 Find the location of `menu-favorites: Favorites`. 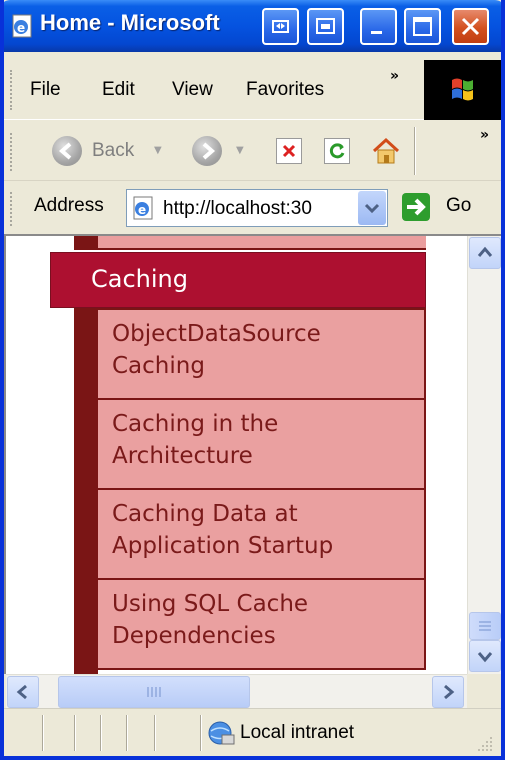

menu-favorites: Favorites is located at coordinates (285, 90).